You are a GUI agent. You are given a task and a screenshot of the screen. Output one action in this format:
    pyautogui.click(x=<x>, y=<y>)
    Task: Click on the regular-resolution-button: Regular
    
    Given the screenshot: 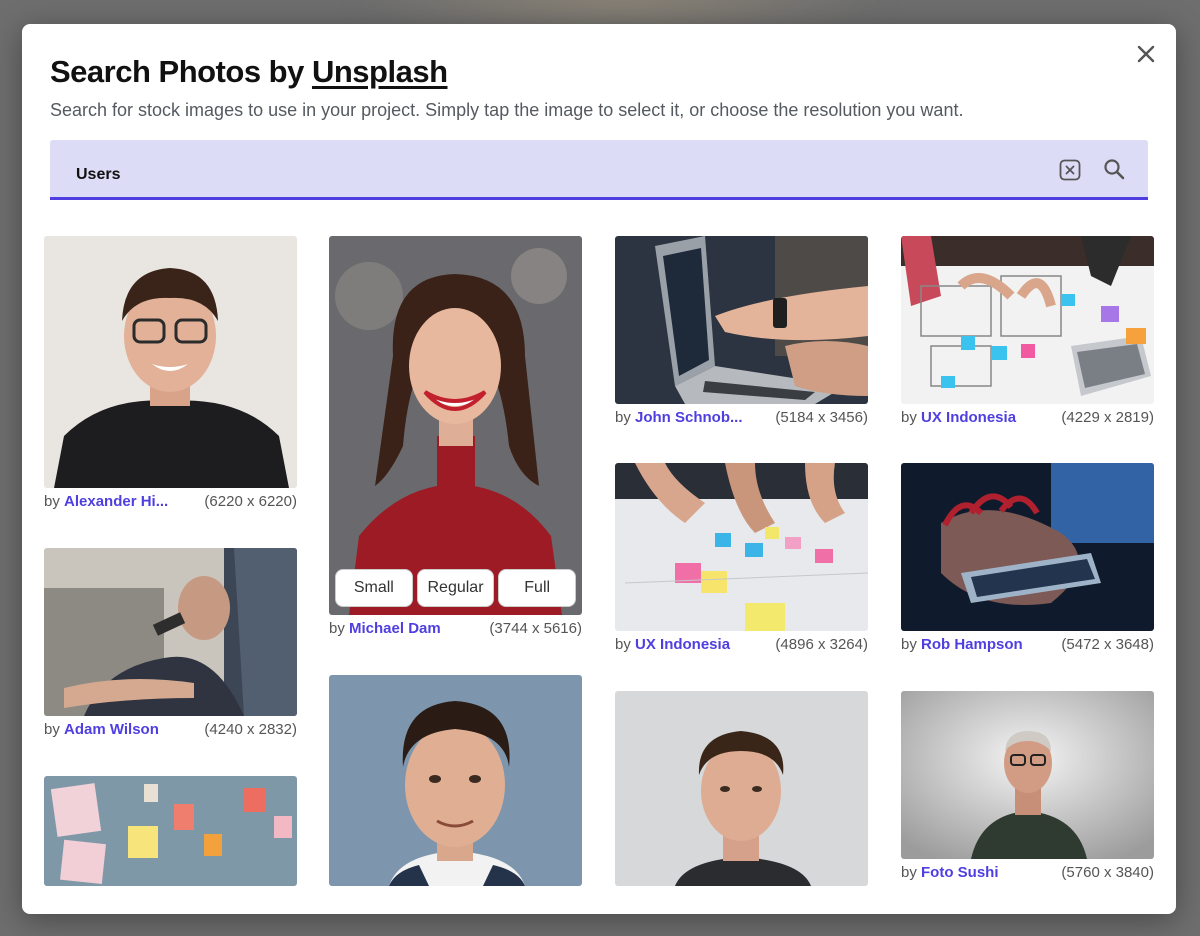 What is the action you would take?
    pyautogui.click(x=455, y=588)
    